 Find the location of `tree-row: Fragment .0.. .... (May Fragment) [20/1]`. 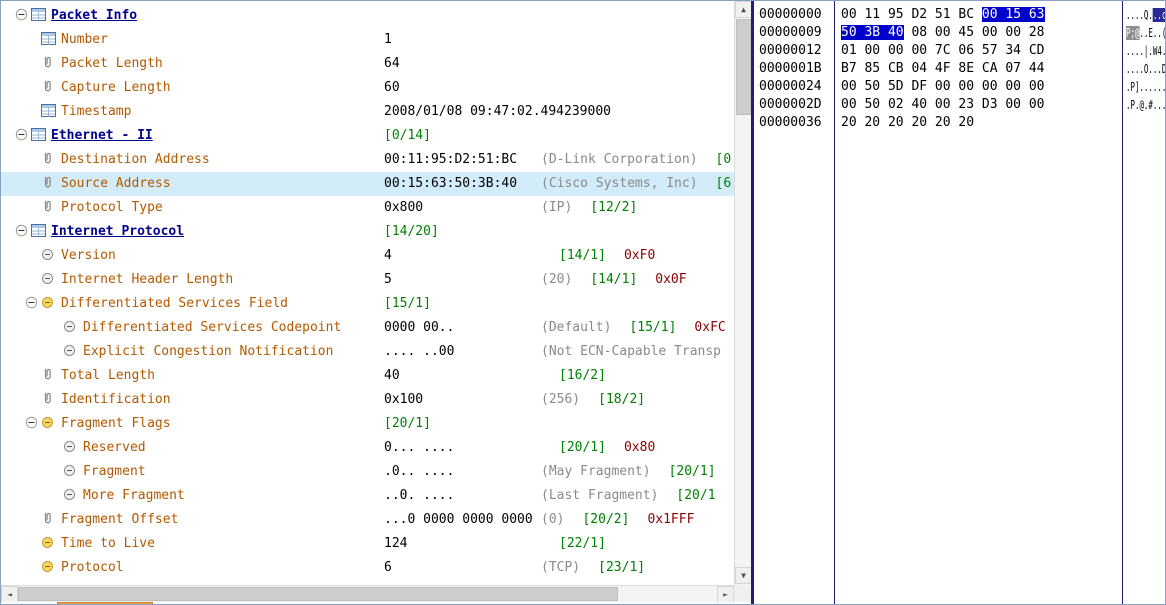

tree-row: Fragment .0.. .... (May Fragment) [20/1] is located at coordinates (367, 472).